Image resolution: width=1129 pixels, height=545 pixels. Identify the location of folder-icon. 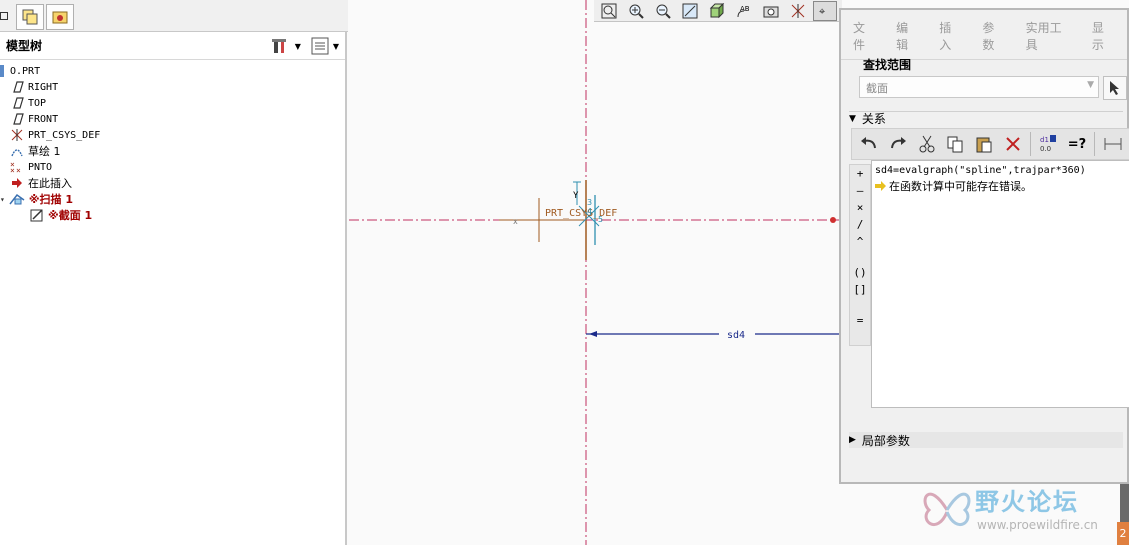
(60, 17).